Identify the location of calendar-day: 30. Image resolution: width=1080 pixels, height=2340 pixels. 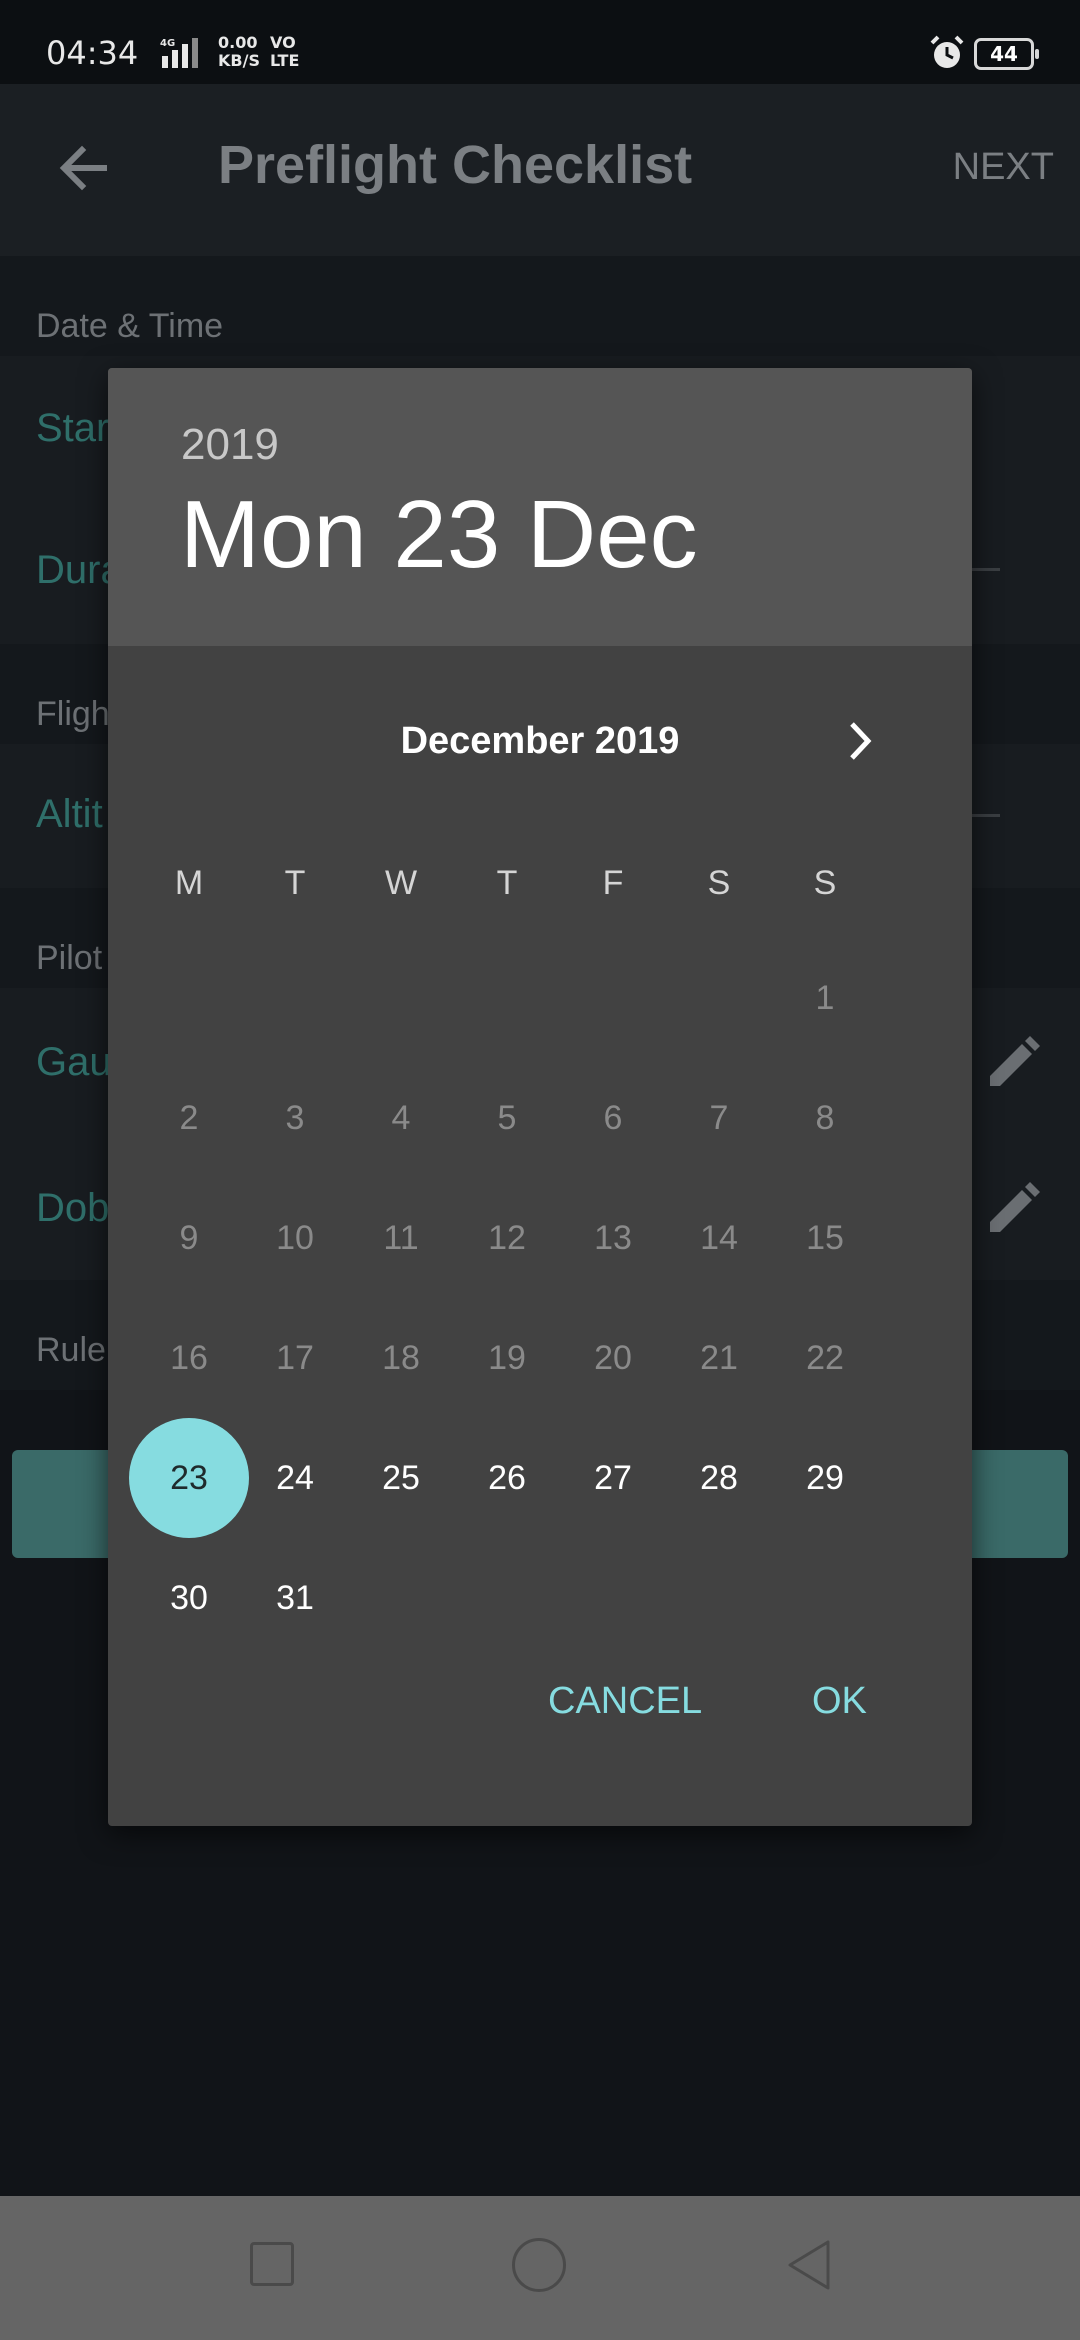
(189, 1598).